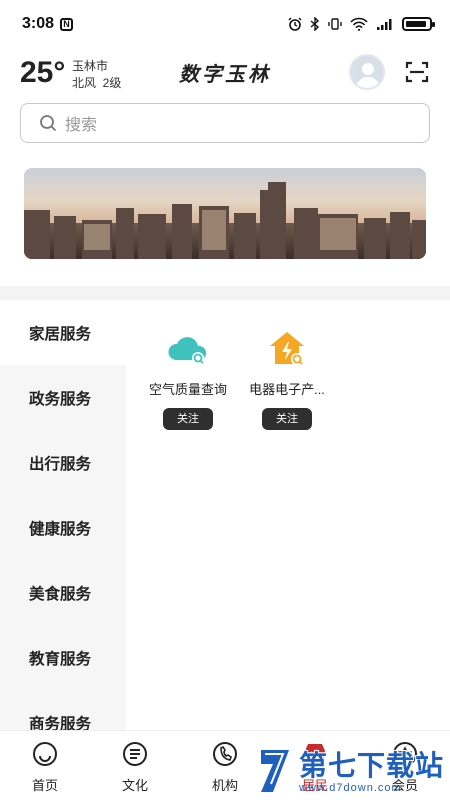  What do you see at coordinates (60, 594) in the screenshot?
I see `sidebar-item-label: 美食服务` at bounding box center [60, 594].